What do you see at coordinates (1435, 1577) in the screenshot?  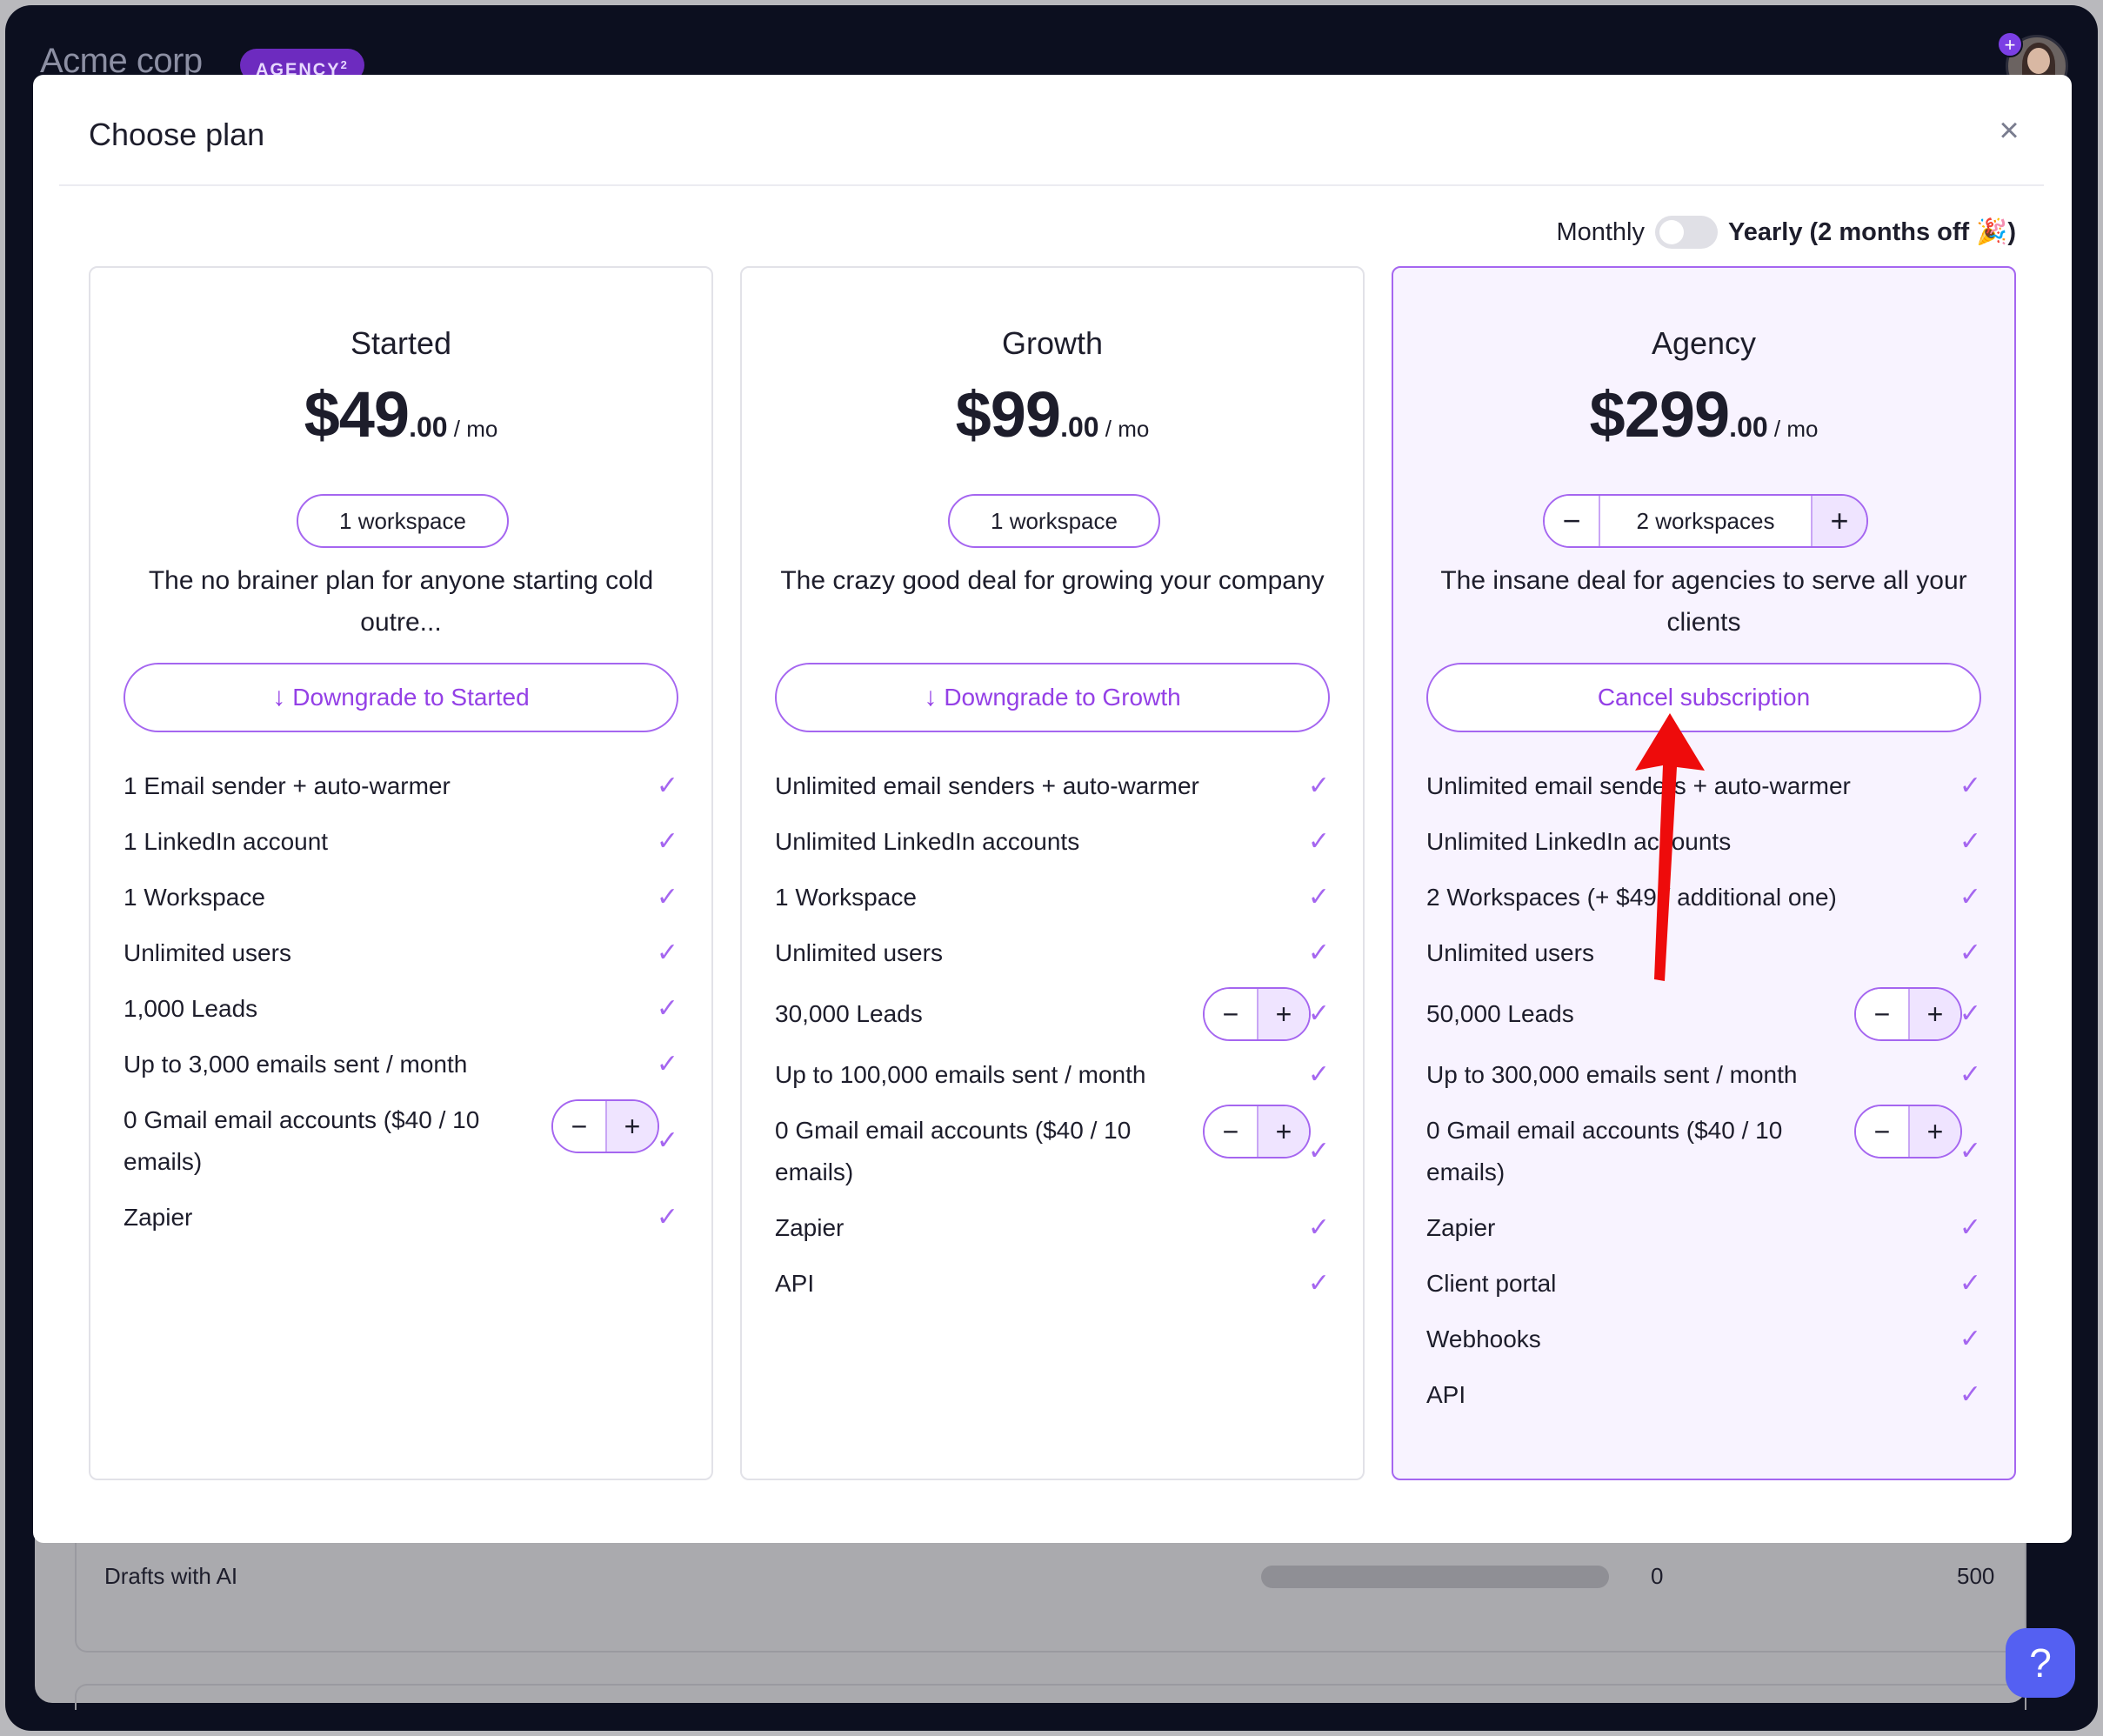 I see `drafts-progress-bar` at bounding box center [1435, 1577].